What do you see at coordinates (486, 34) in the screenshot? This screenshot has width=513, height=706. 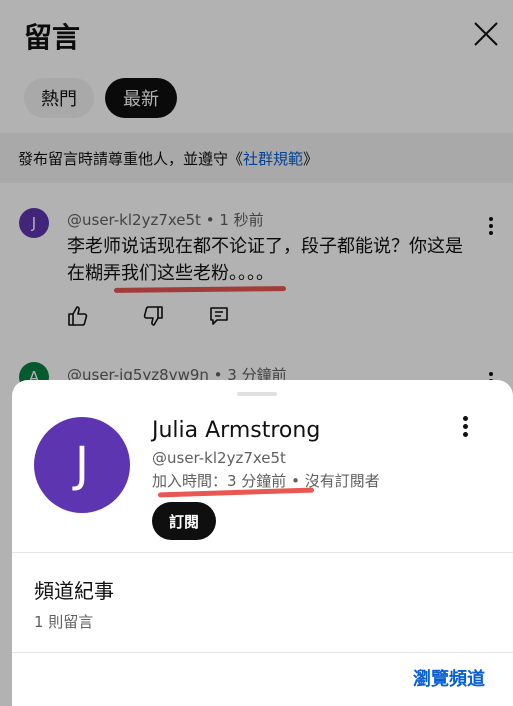 I see `close-icon` at bounding box center [486, 34].